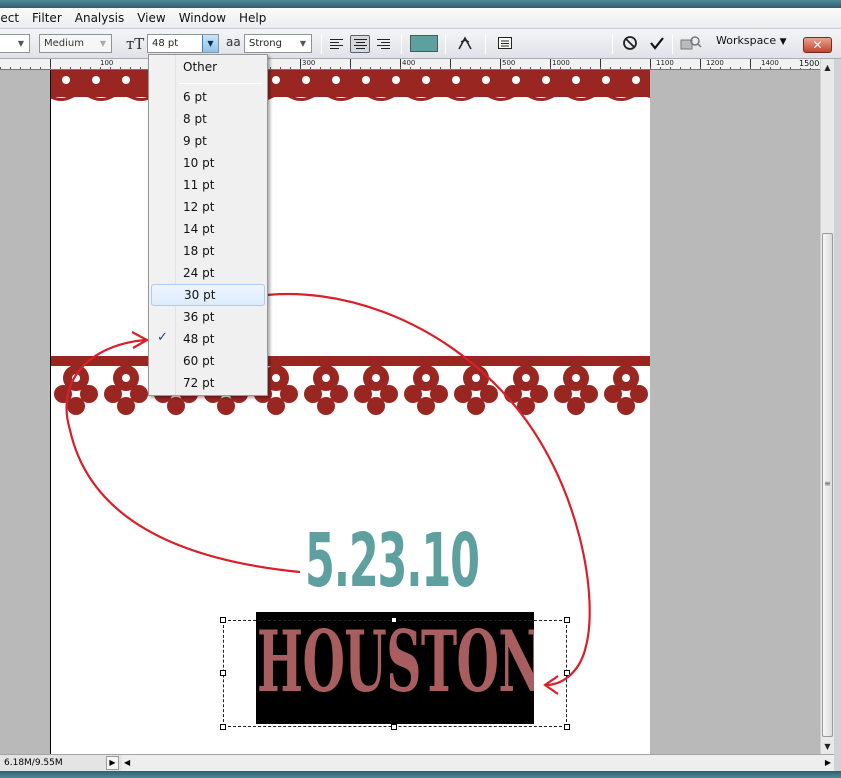 The image size is (841, 778). Describe the element at coordinates (208, 97) in the screenshot. I see `dropdown-item-size: 6 pt` at that location.